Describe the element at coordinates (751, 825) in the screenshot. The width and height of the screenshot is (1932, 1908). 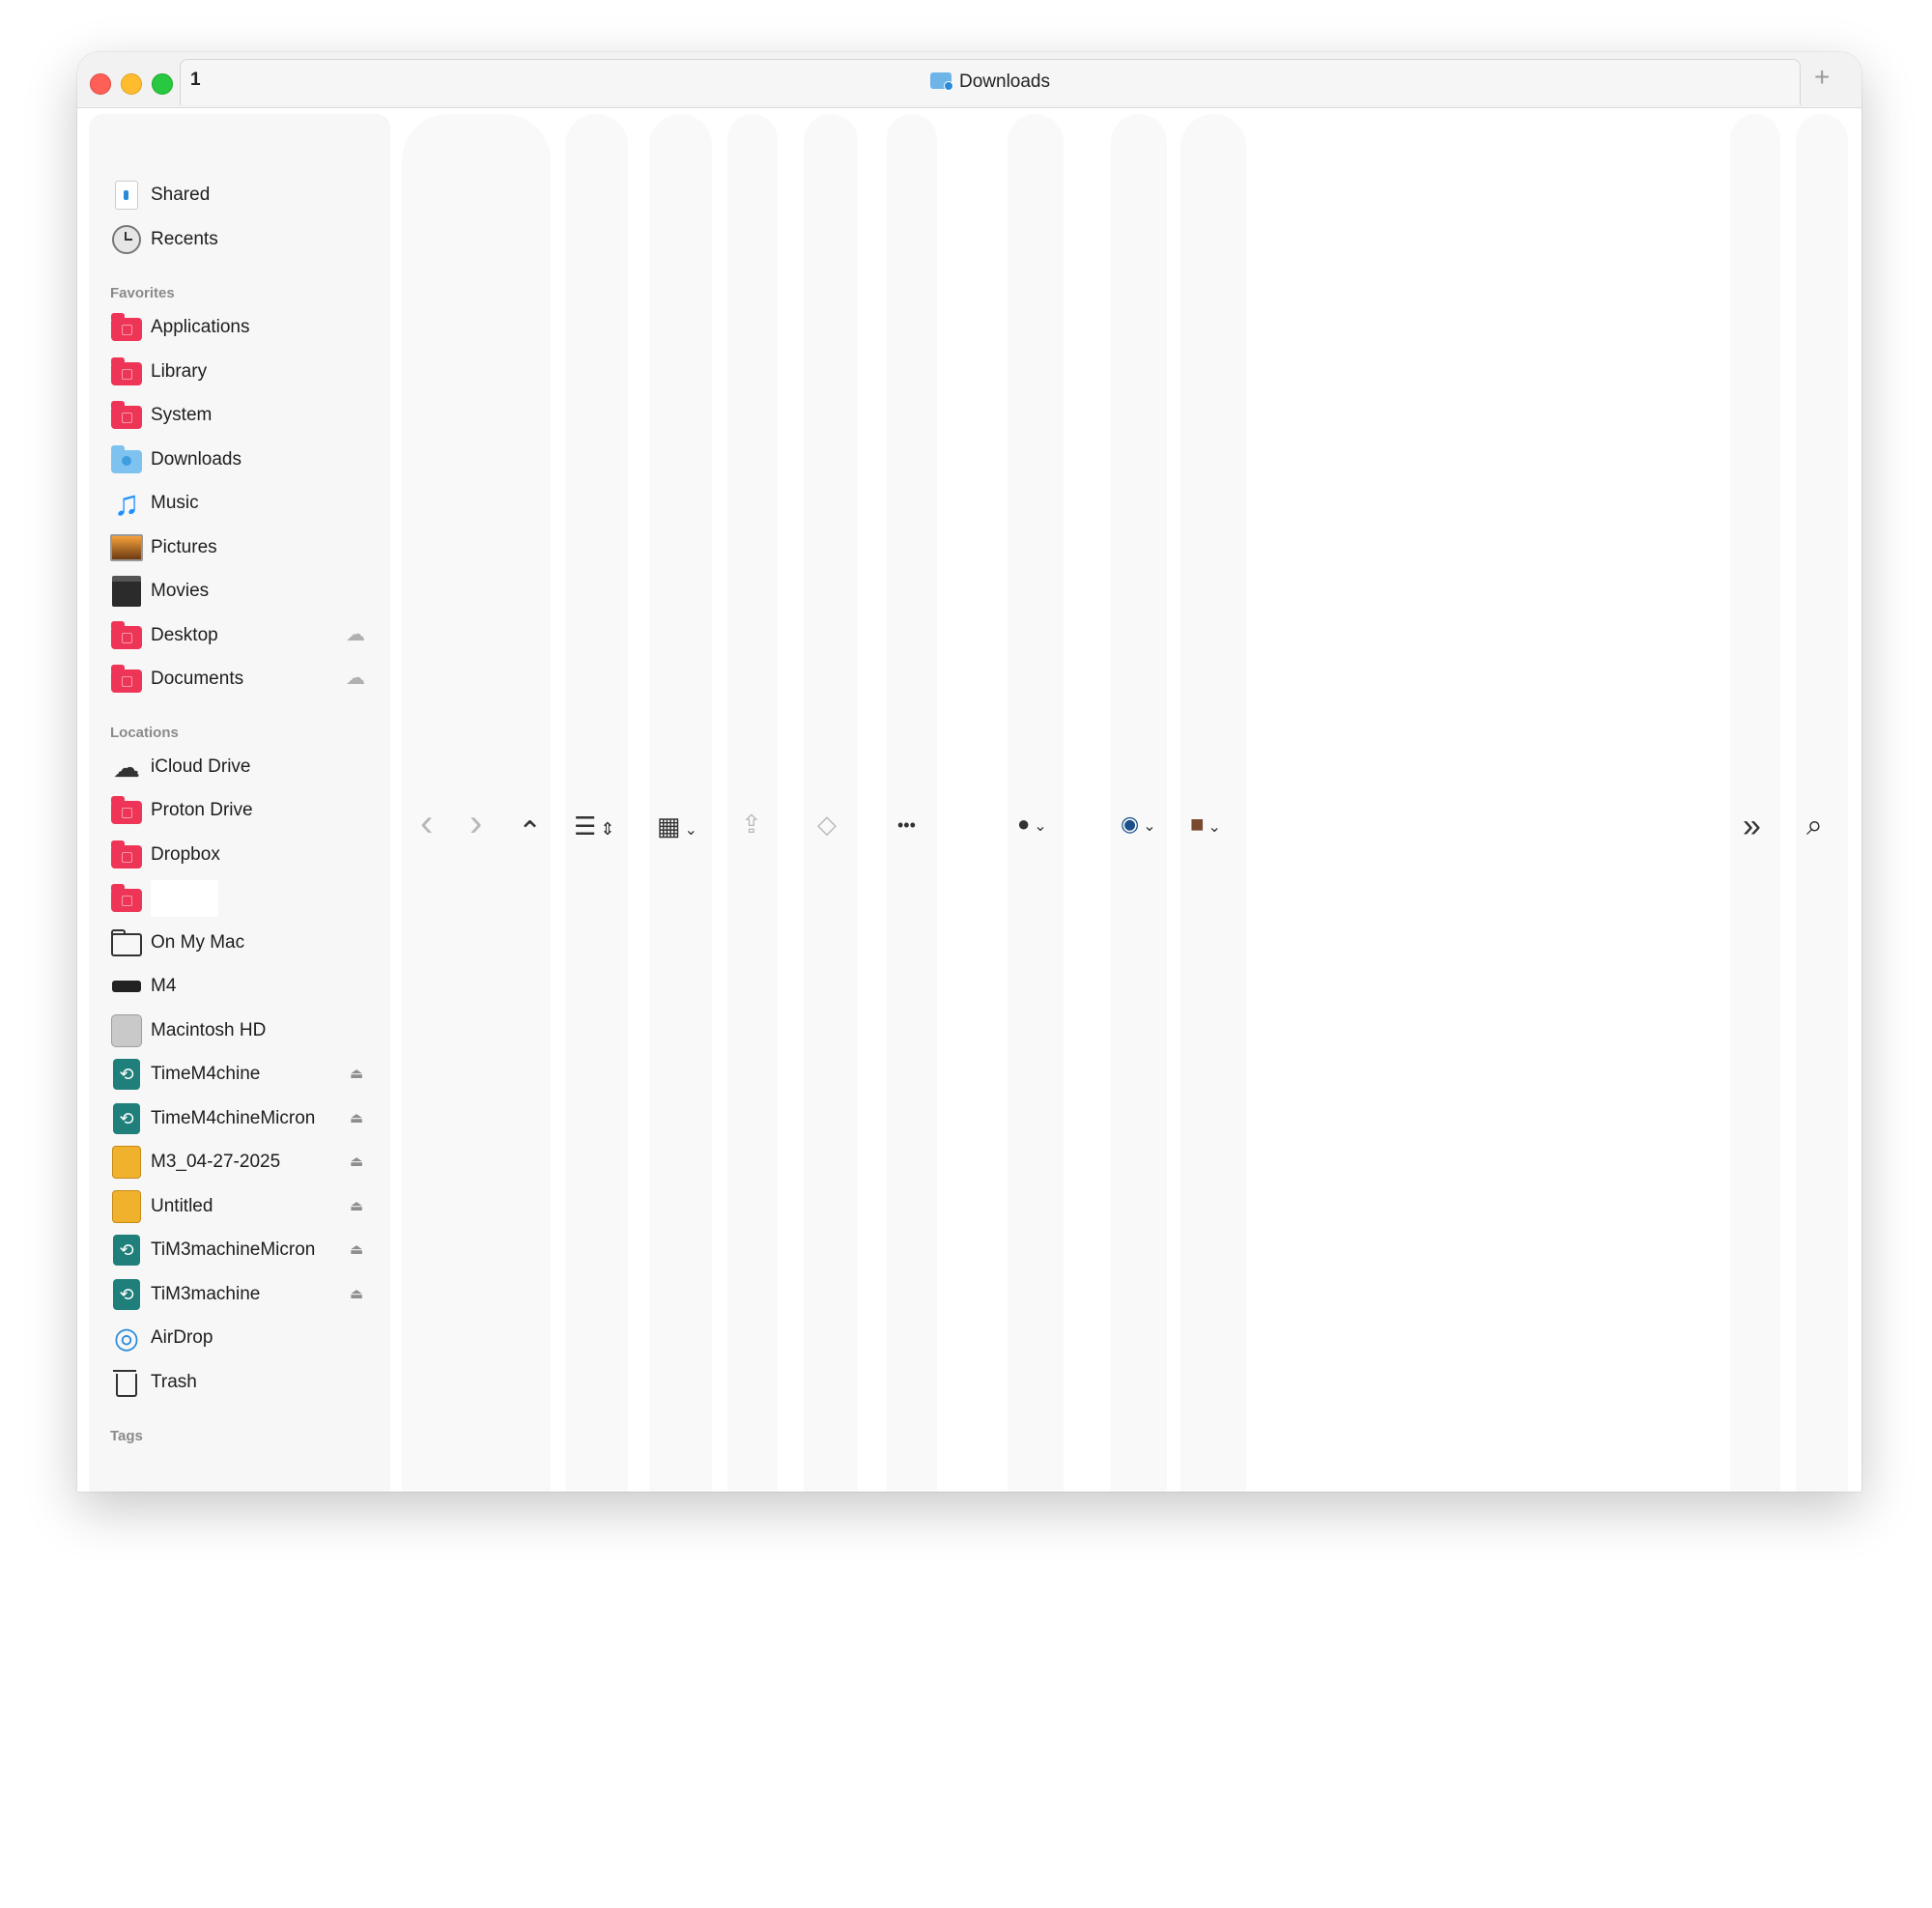
I see `share-button: ⇪` at that location.